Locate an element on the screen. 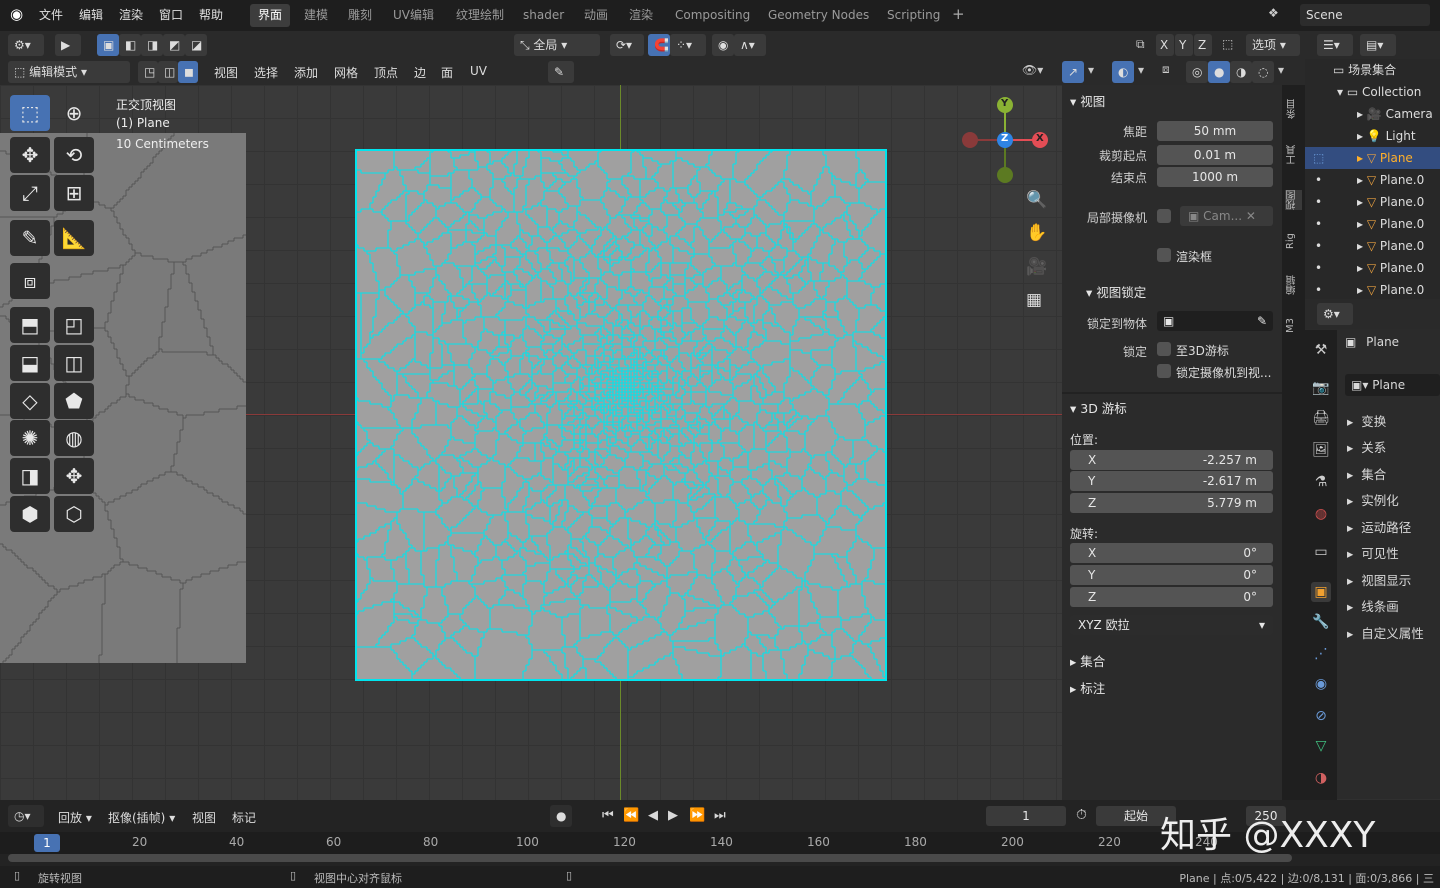  collection-props-icon: ▭ is located at coordinates (1321, 552).